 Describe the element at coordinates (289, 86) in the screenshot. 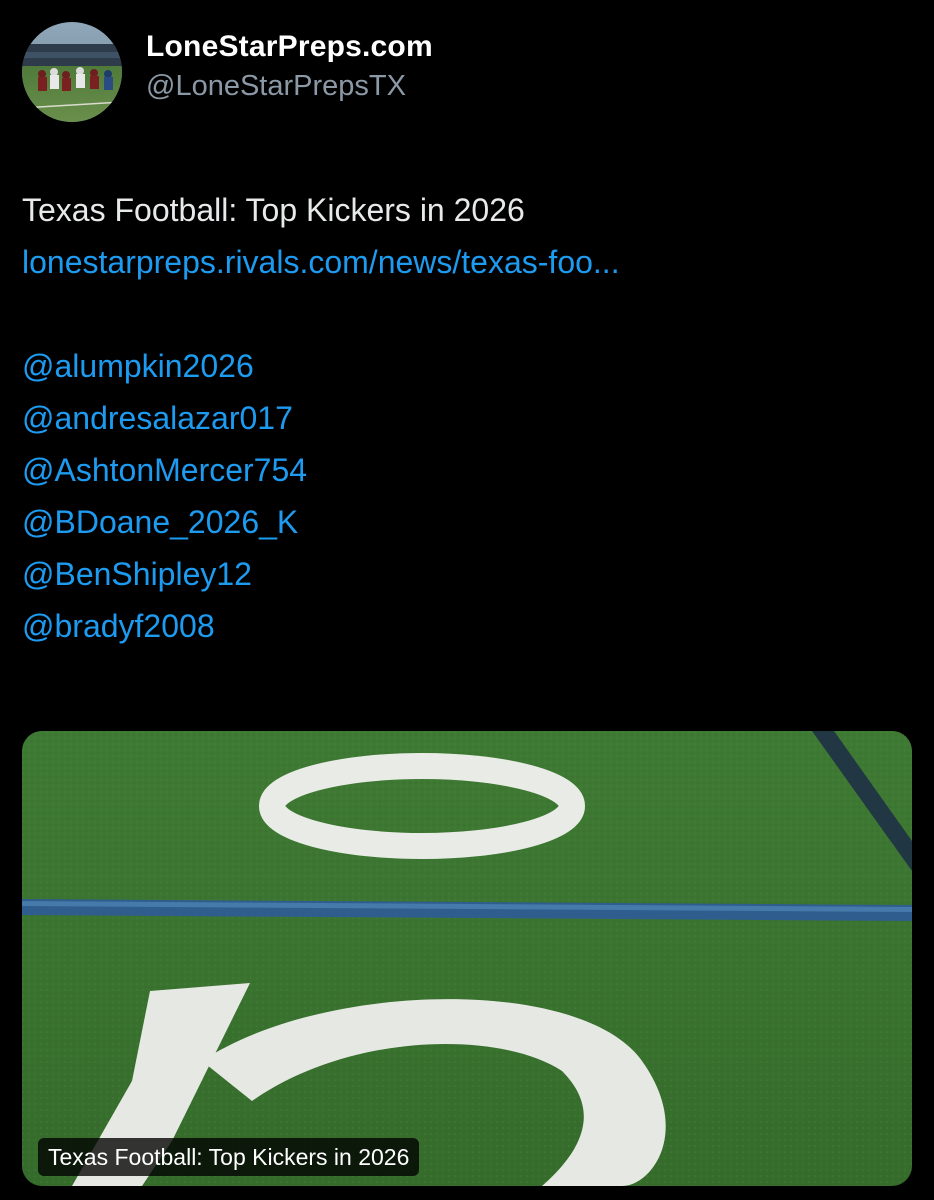

I see `author-handle: @LoneStarPrepsTX` at that location.